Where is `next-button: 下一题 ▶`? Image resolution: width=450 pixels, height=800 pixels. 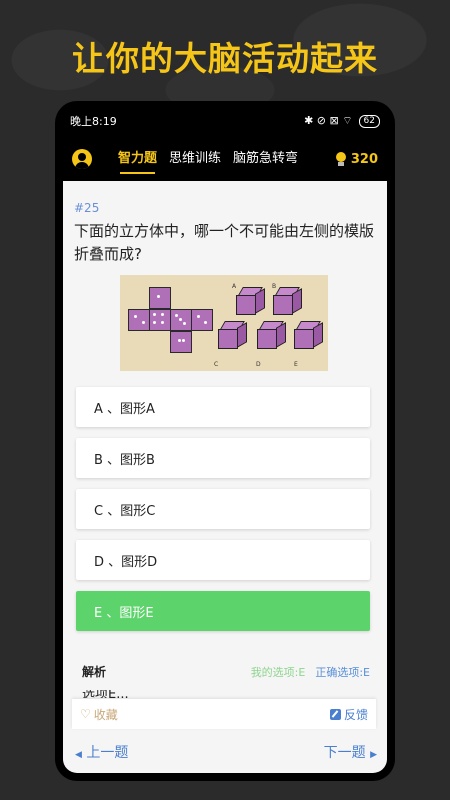 next-button: 下一题 ▶ is located at coordinates (350, 752).